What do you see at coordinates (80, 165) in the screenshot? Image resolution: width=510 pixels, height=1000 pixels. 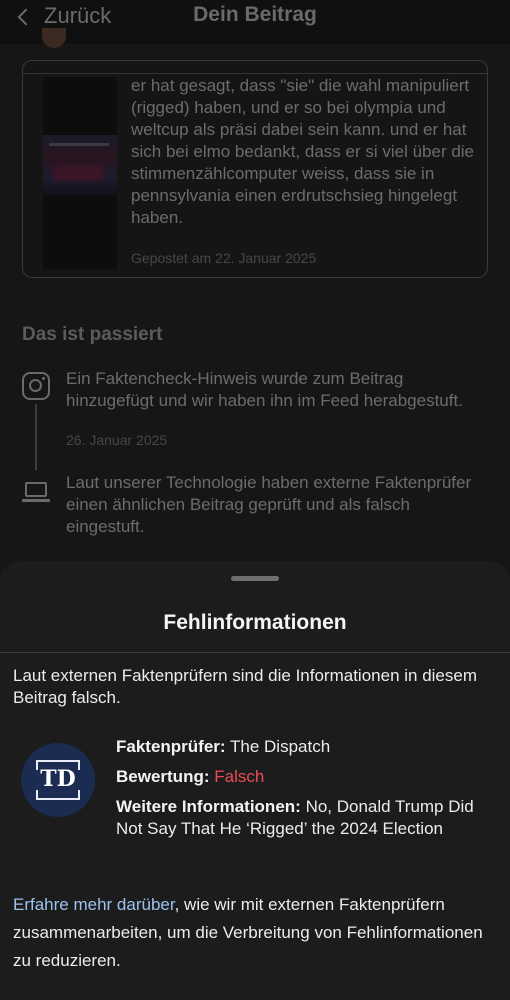 I see `thumbnail-image` at bounding box center [80, 165].